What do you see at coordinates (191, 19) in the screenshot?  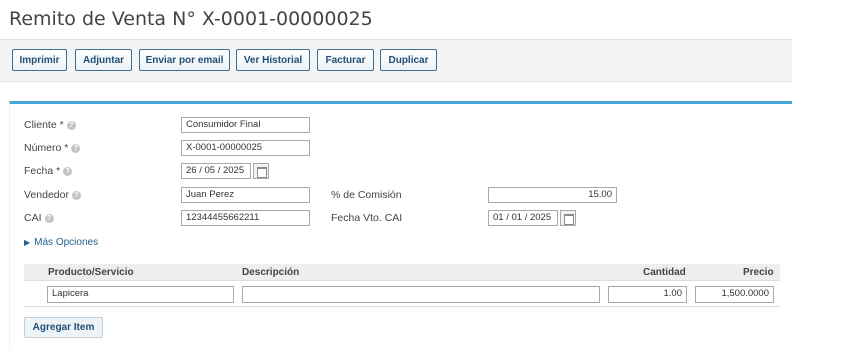 I see `page-title: Remito de Venta N° X-0001-00000025` at bounding box center [191, 19].